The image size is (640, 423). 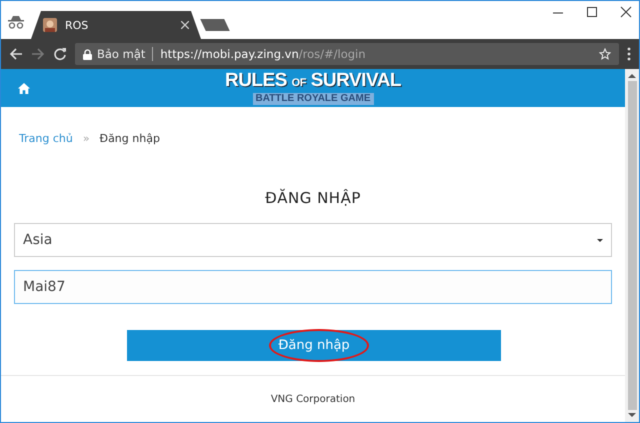 I want to click on scrollbar, so click(x=632, y=245).